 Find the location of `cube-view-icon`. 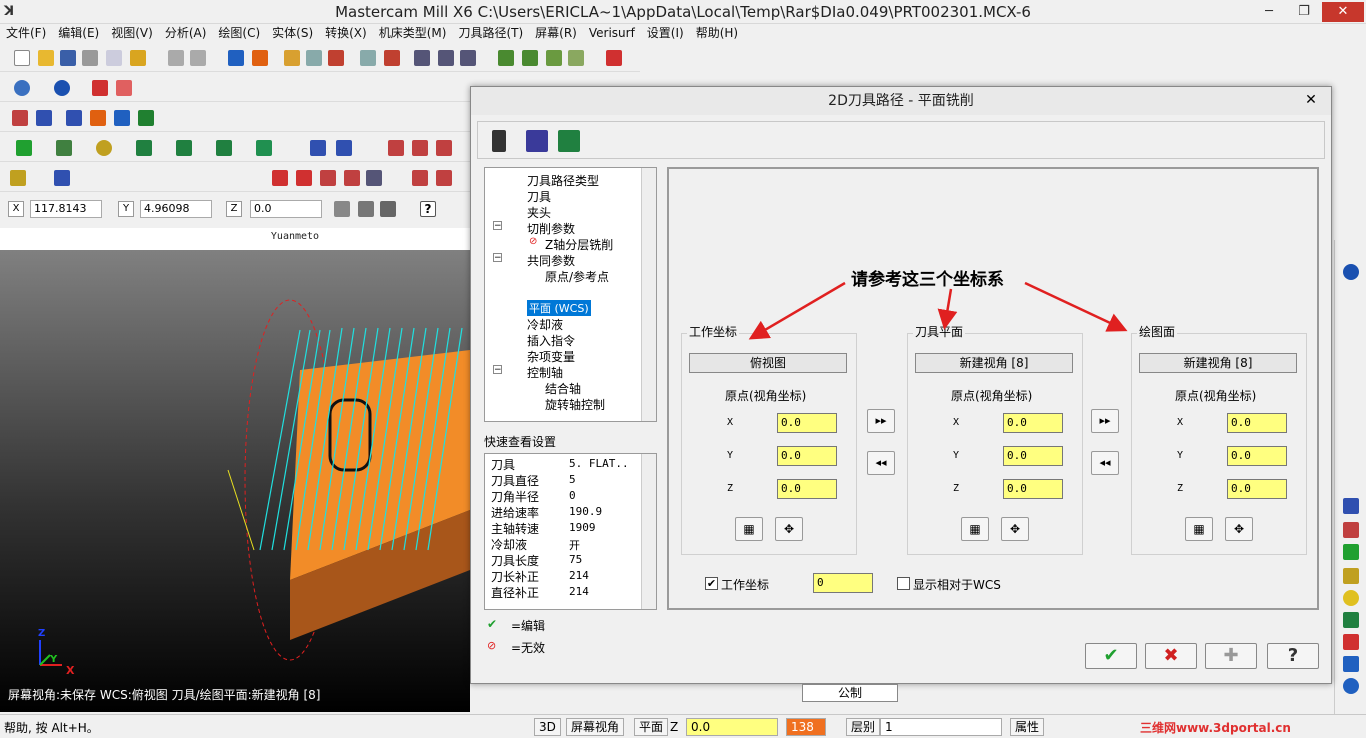

cube-view-icon is located at coordinates (614, 58).